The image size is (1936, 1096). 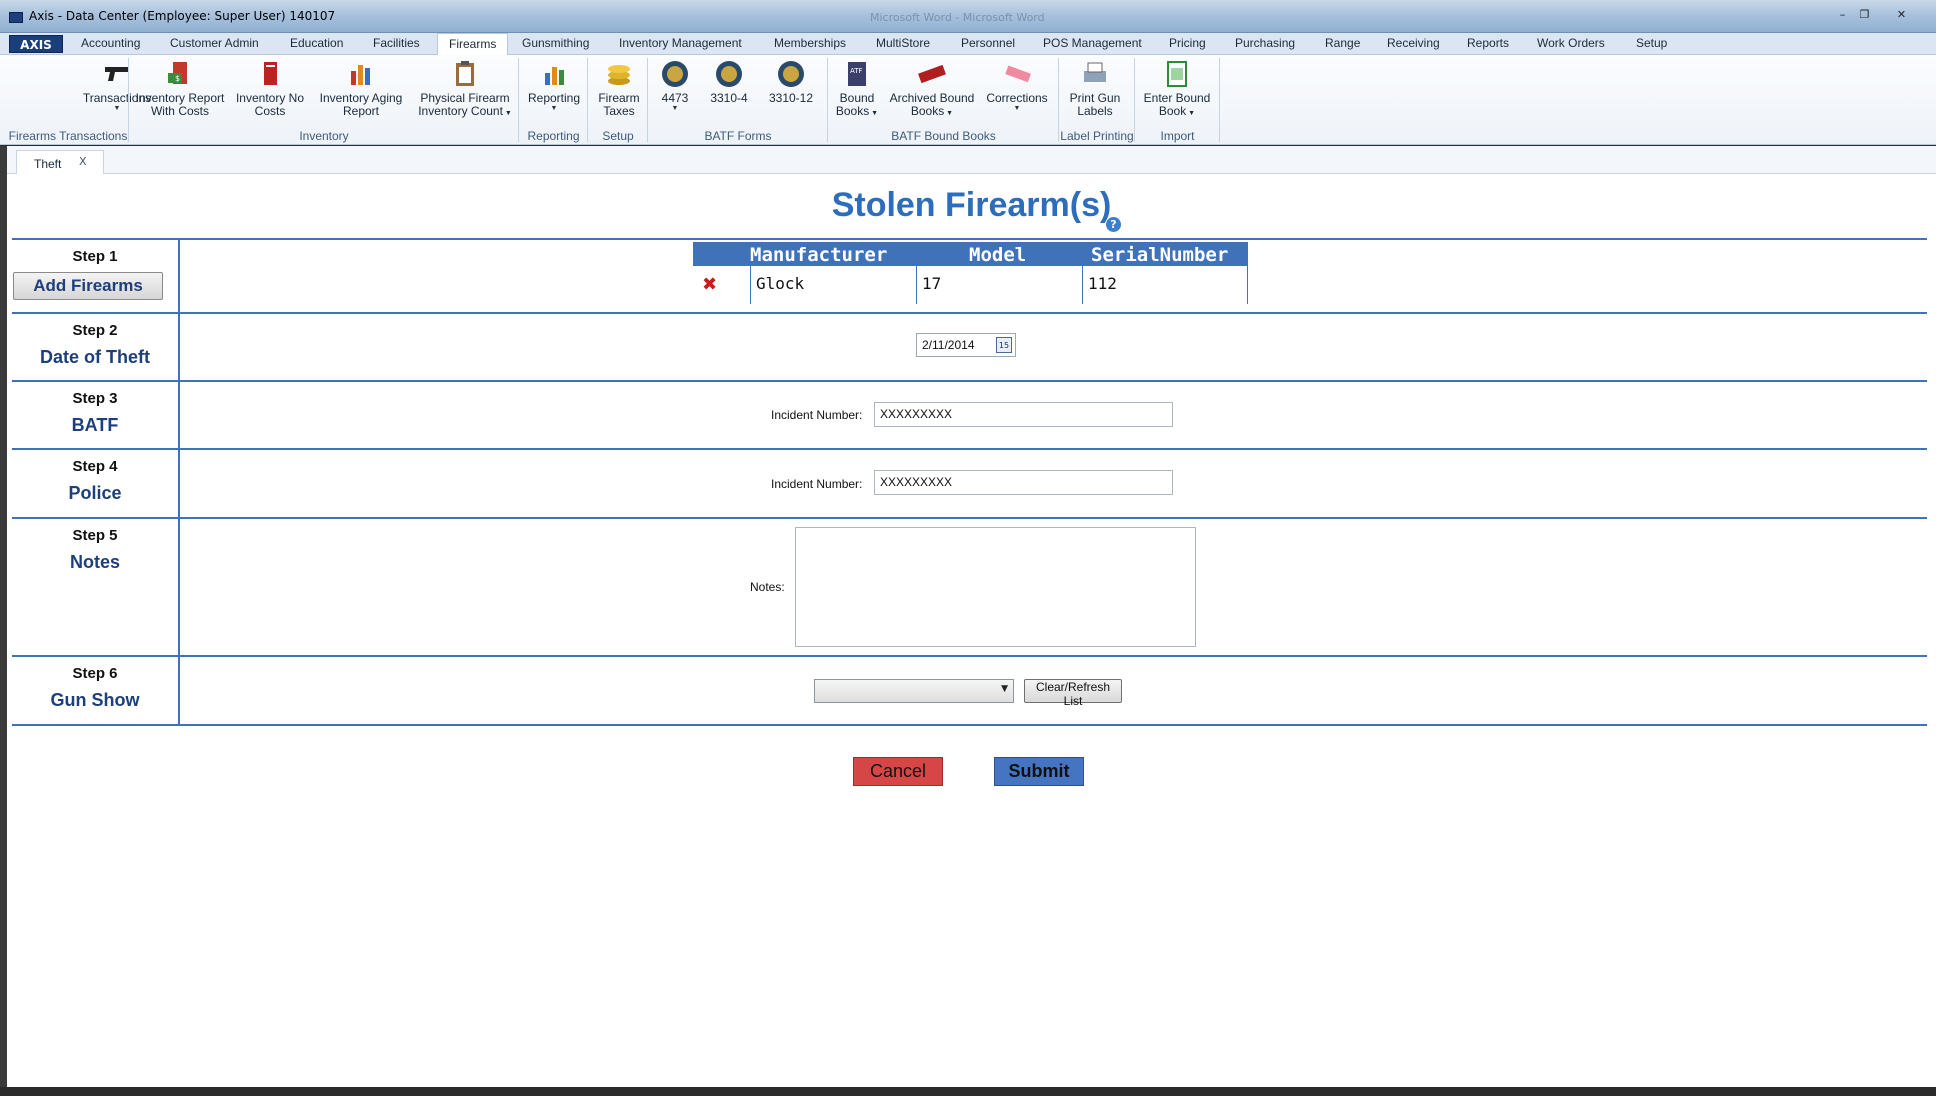 What do you see at coordinates (1187, 44) in the screenshot?
I see `menu-pricing: Pricing` at bounding box center [1187, 44].